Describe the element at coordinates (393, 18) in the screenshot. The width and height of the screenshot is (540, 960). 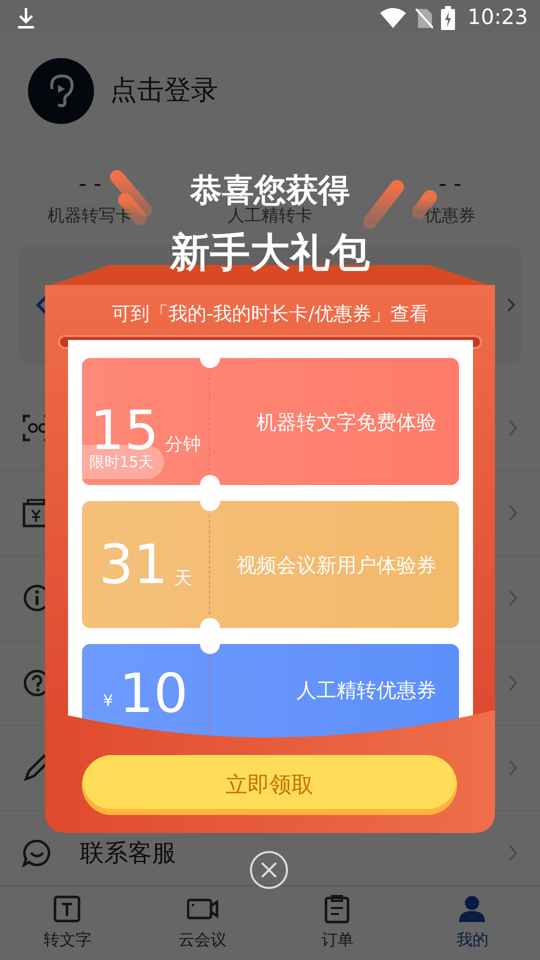
I see `wifi-icon` at that location.